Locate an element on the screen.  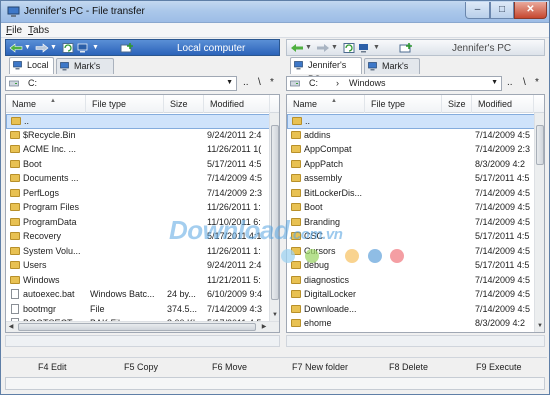
file-row: bootmgr File 374.5... 7/14/2009 4:3 is located at coordinates (142, 310).